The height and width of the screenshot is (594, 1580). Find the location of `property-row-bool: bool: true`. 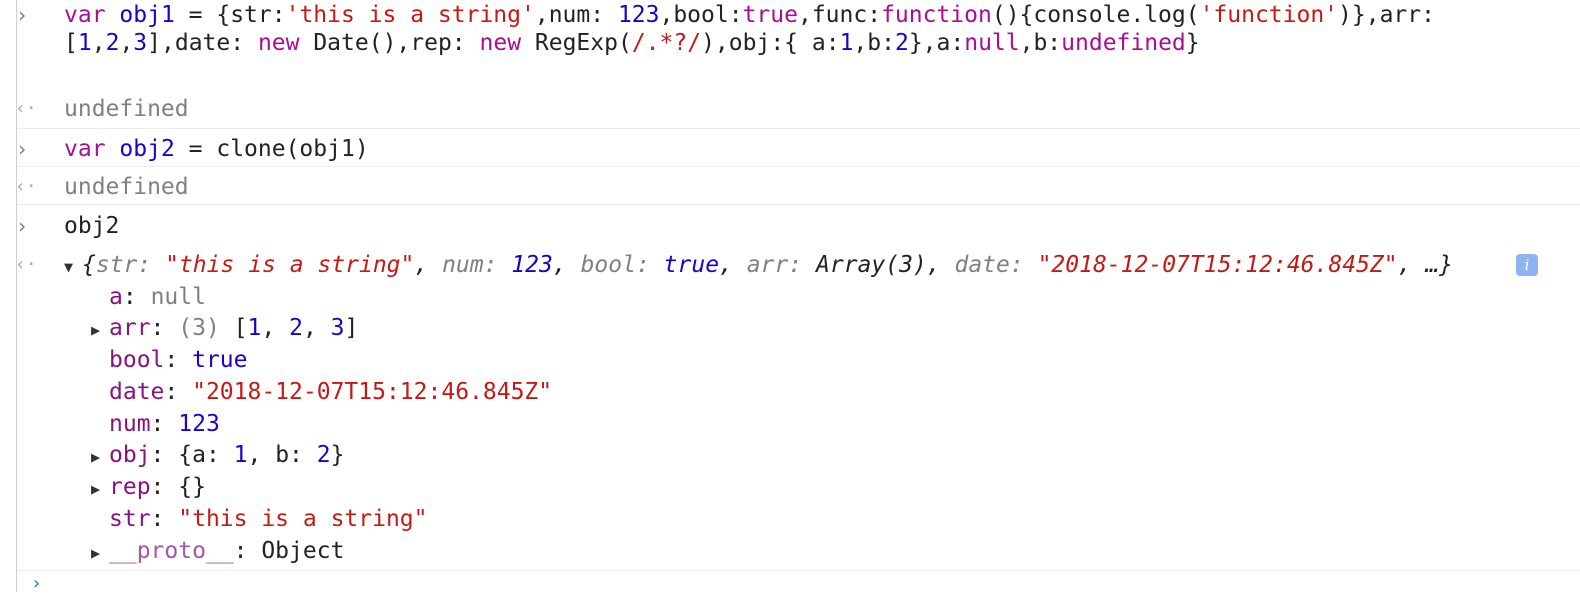

property-row-bool: bool: true is located at coordinates (178, 360).